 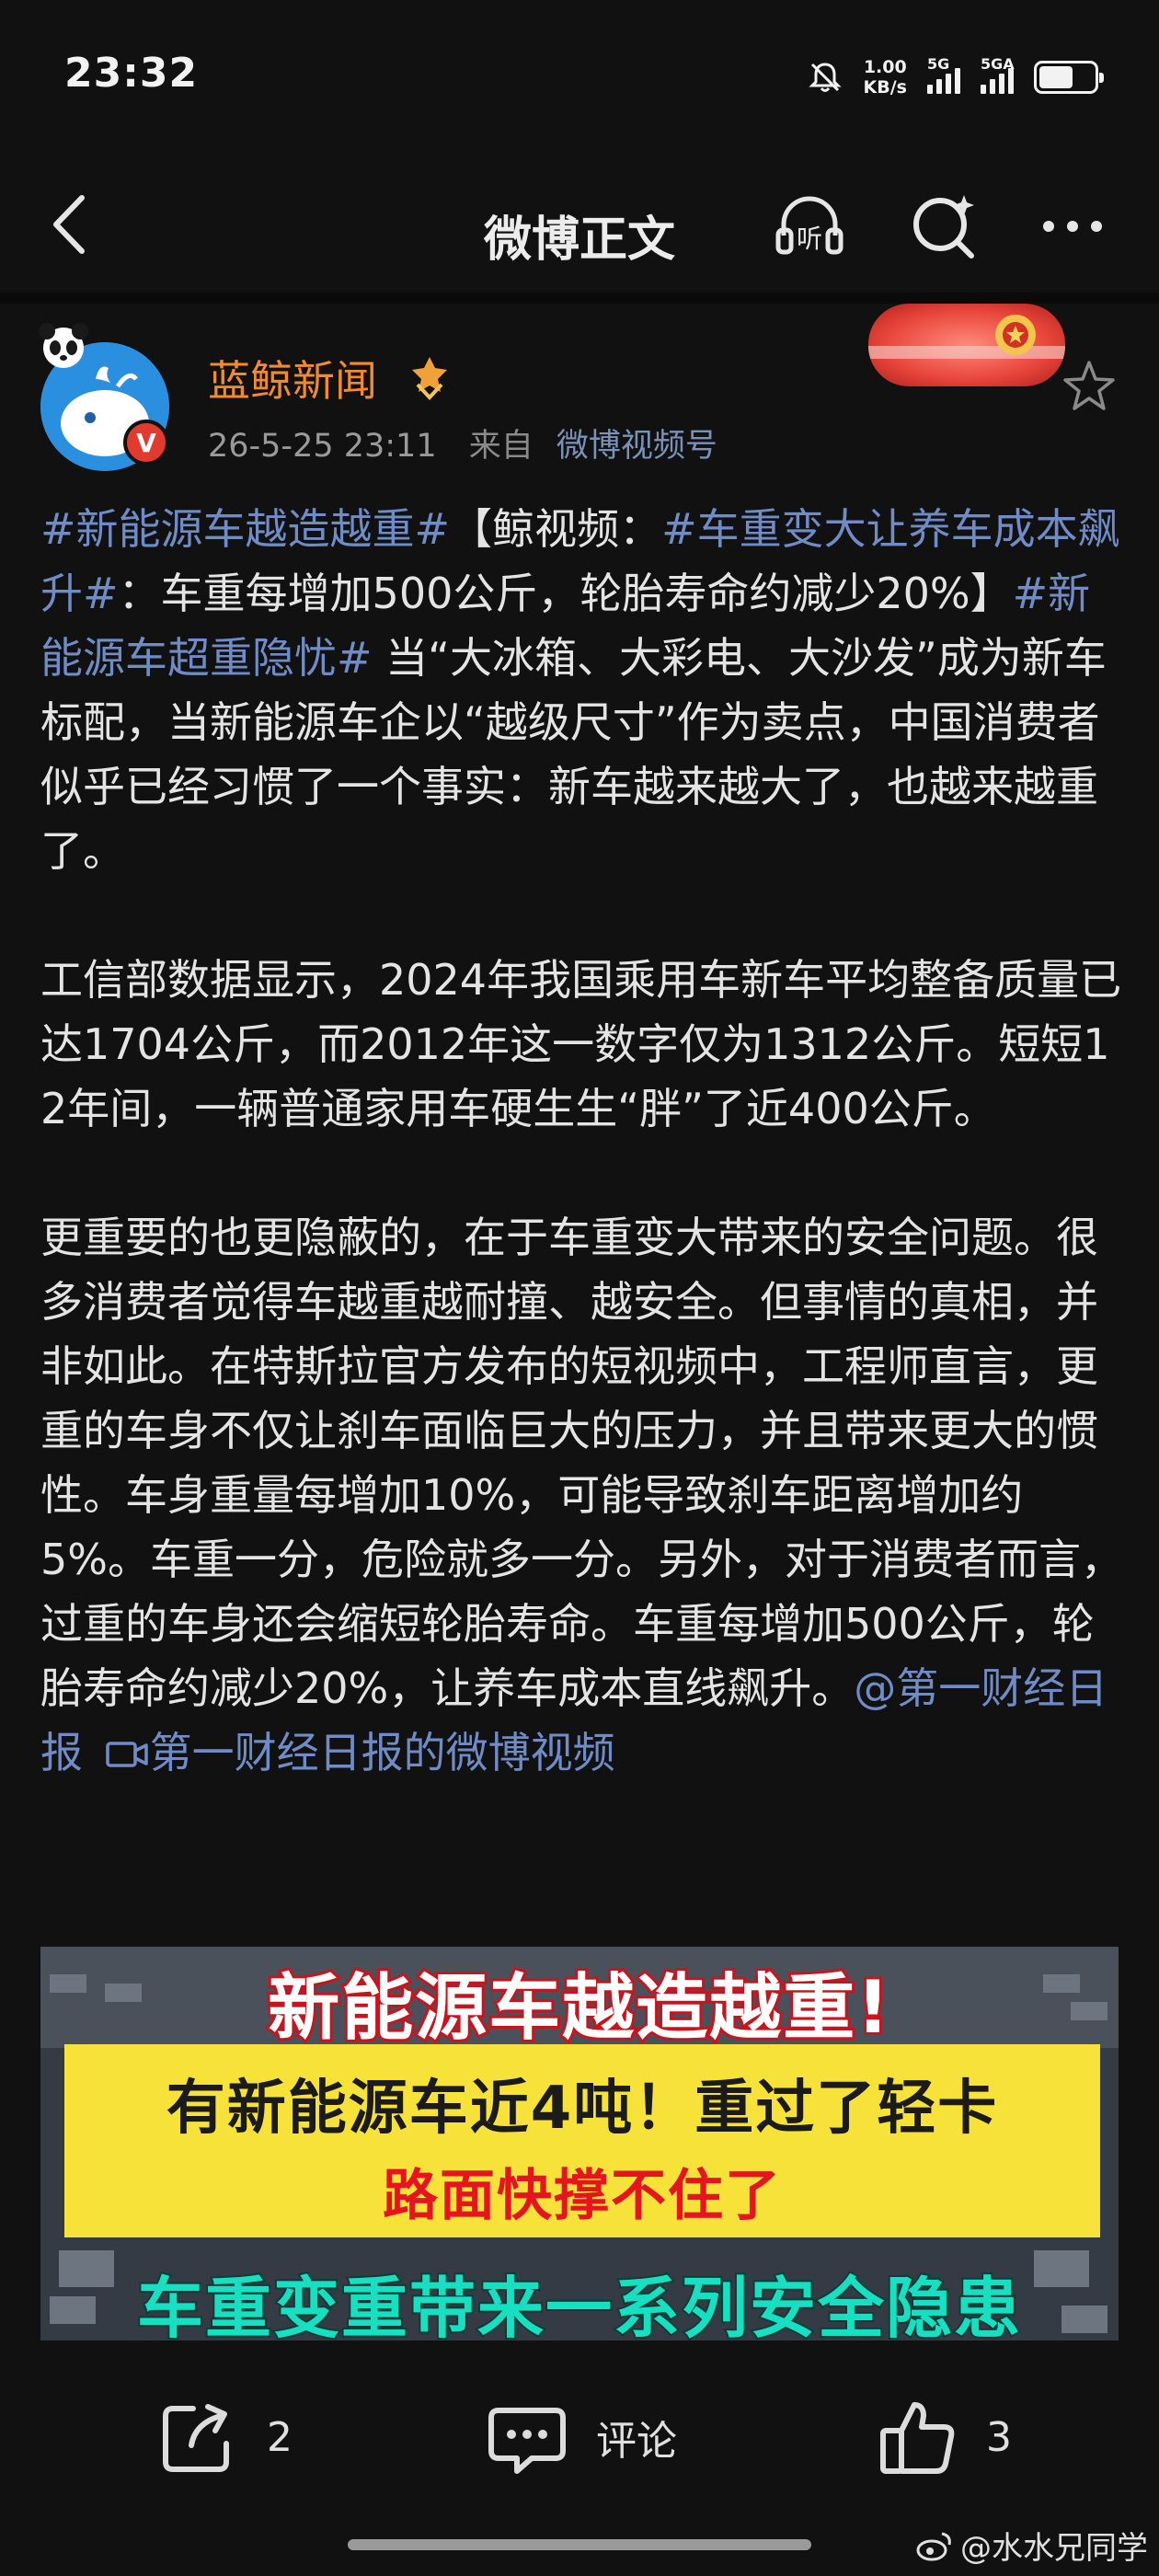 I want to click on status-bar: 23:32 1.00 KB/s 5G 5GA, so click(x=579, y=78).